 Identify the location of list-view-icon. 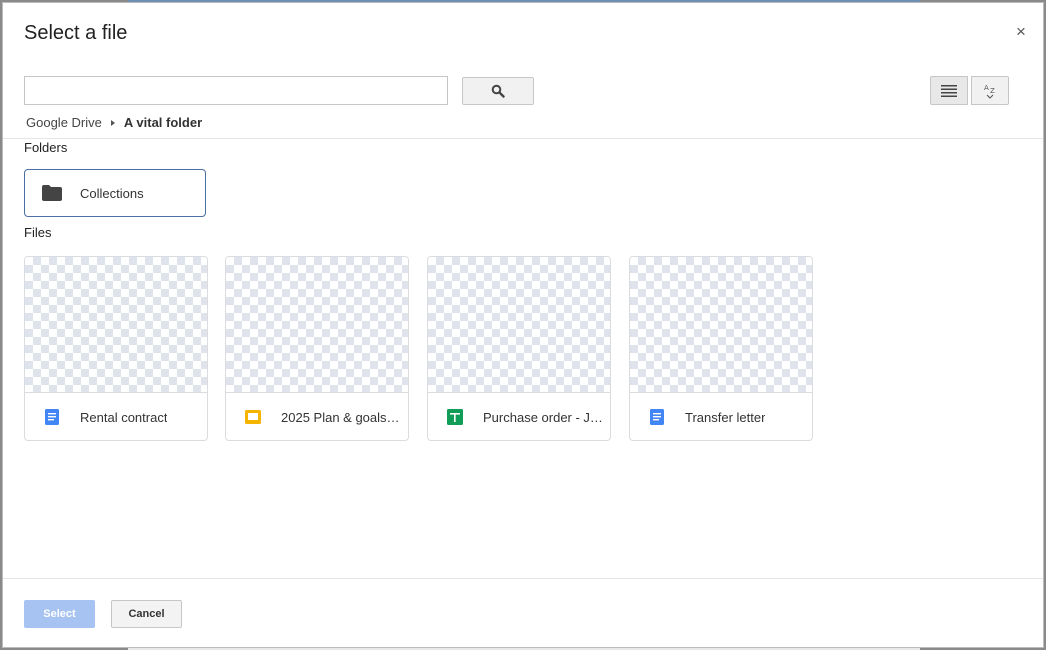
(949, 90).